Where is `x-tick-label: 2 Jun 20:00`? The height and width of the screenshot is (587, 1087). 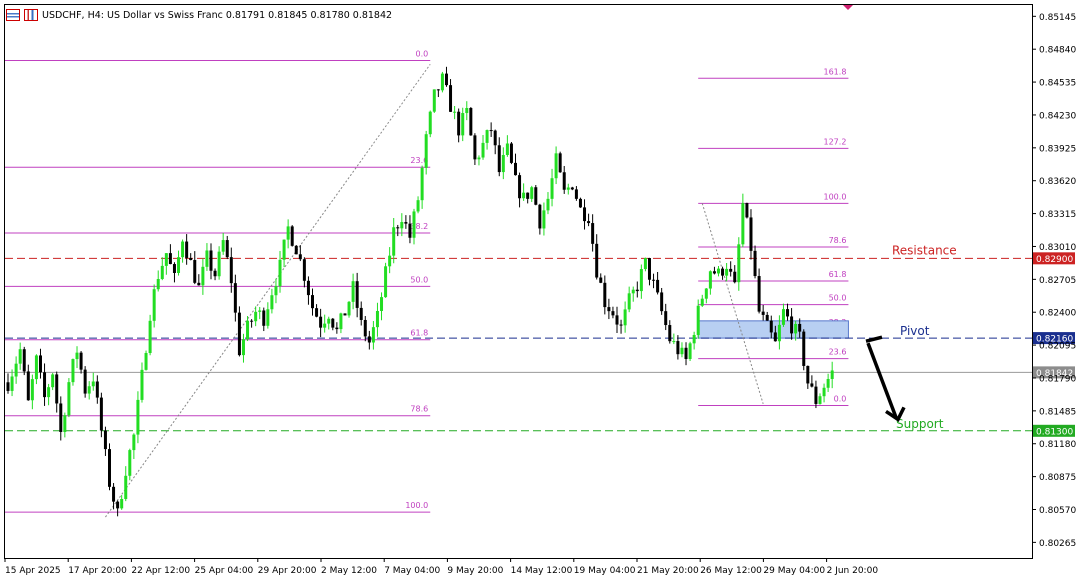 x-tick-label: 2 Jun 20:00 is located at coordinates (853, 571).